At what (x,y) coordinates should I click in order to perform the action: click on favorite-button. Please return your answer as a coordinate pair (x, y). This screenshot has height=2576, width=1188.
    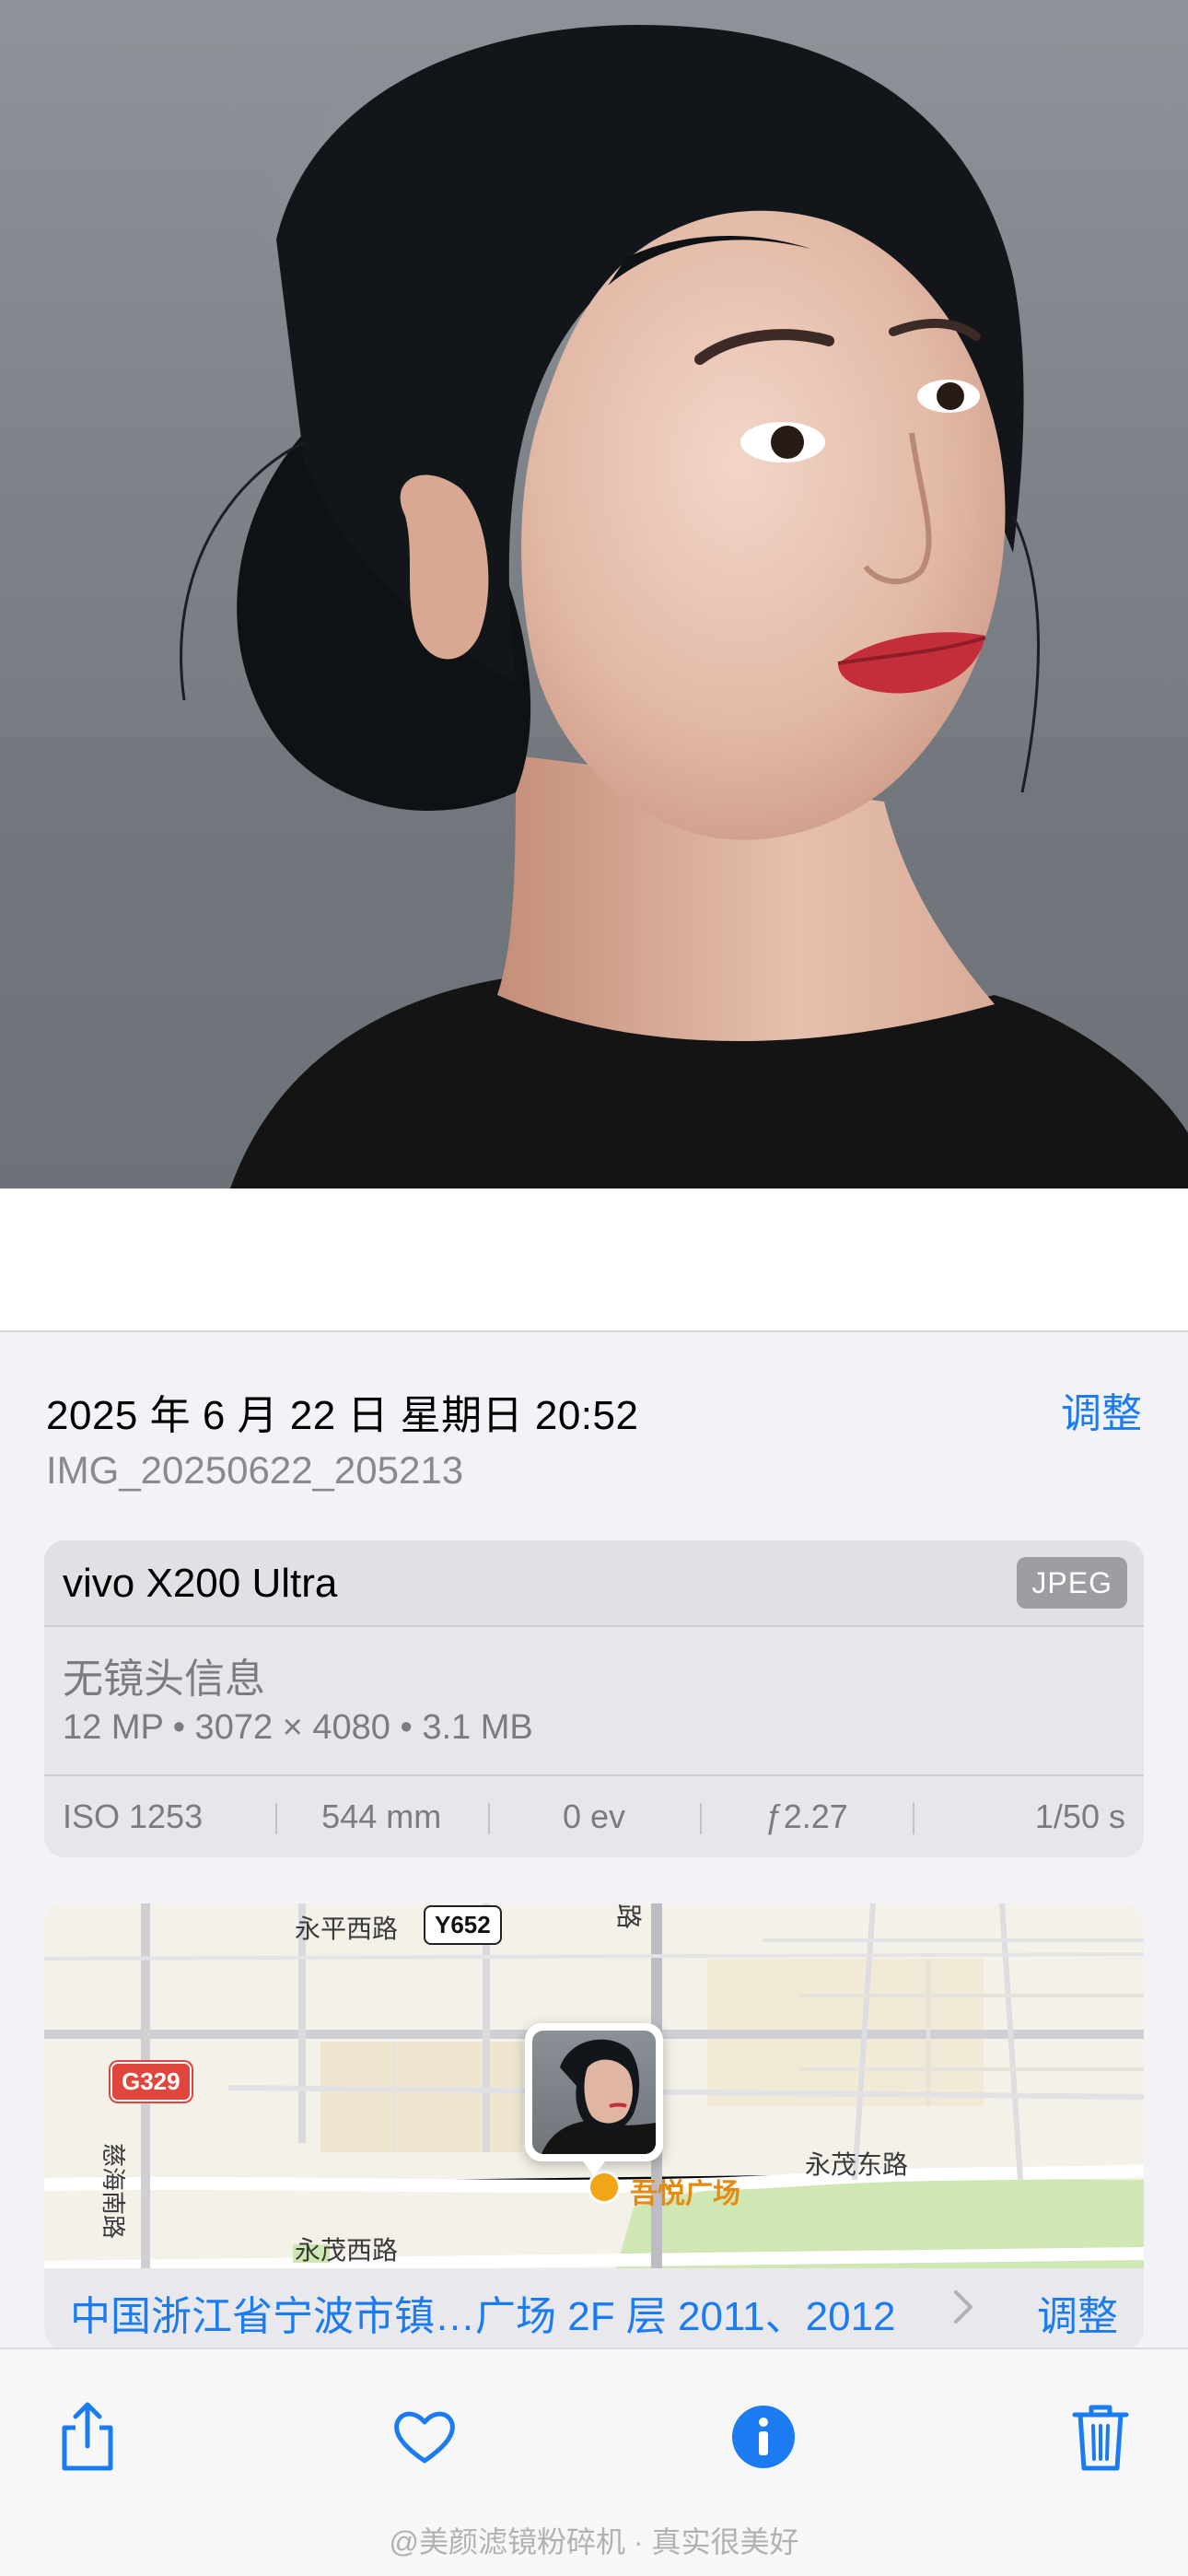
    Looking at the image, I should click on (424, 2436).